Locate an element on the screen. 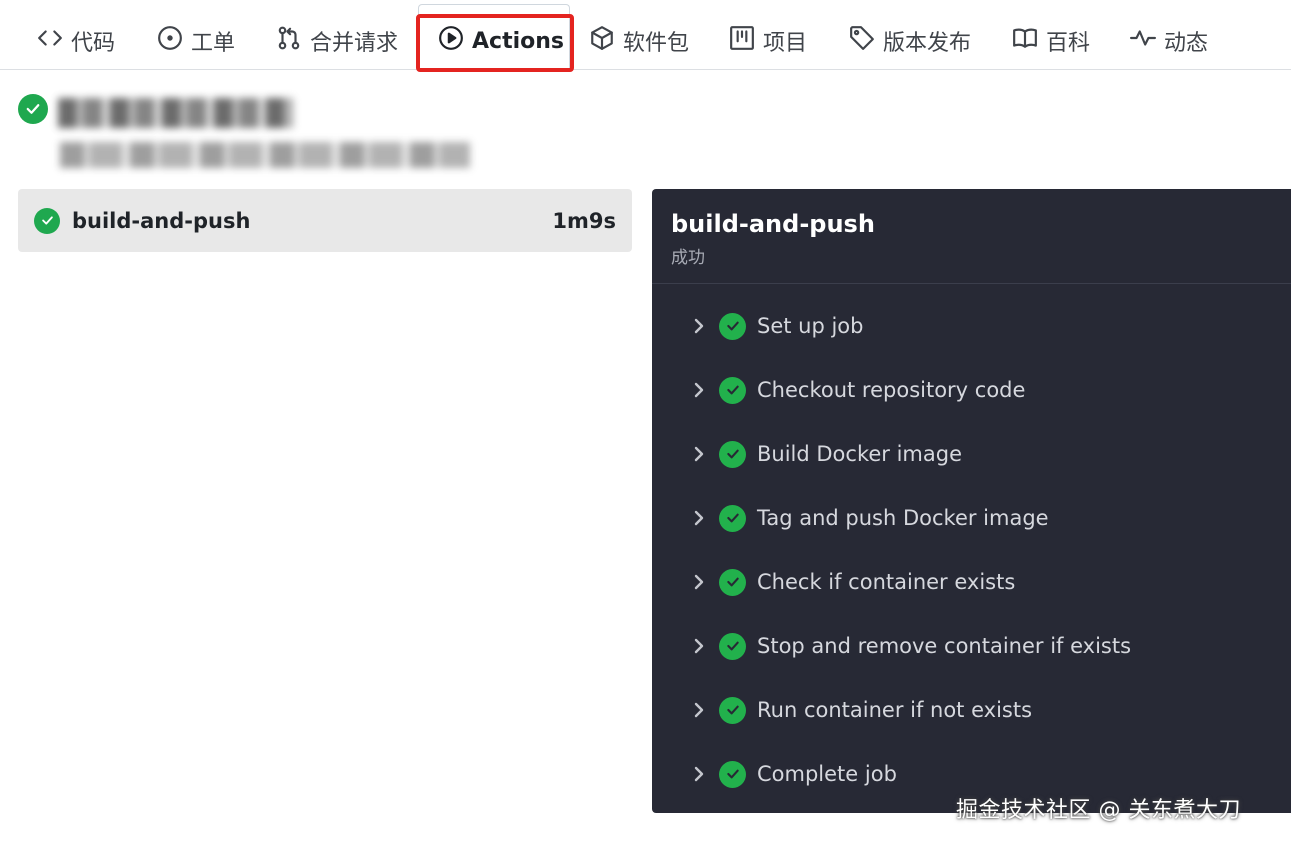 This screenshot has height=845, width=1291. step-row: Stop and remove container if exists is located at coordinates (971, 646).